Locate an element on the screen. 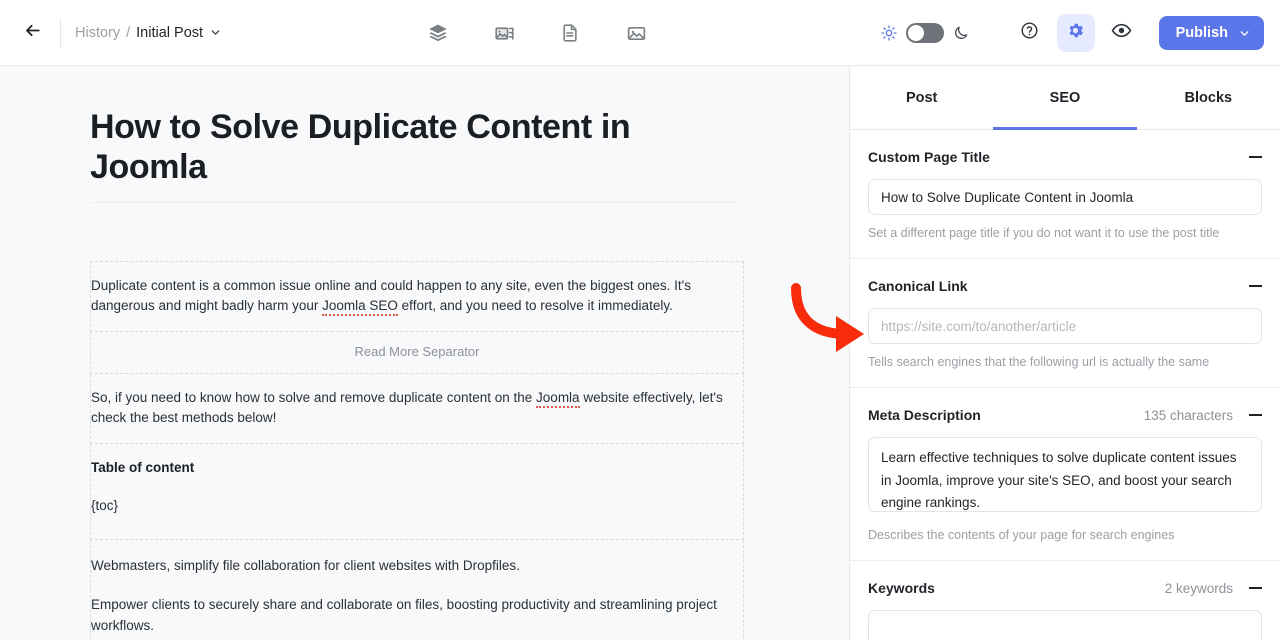 This screenshot has width=1280, height=640. toolbar-right-cluster: Publish is located at coordinates (1080, 33).